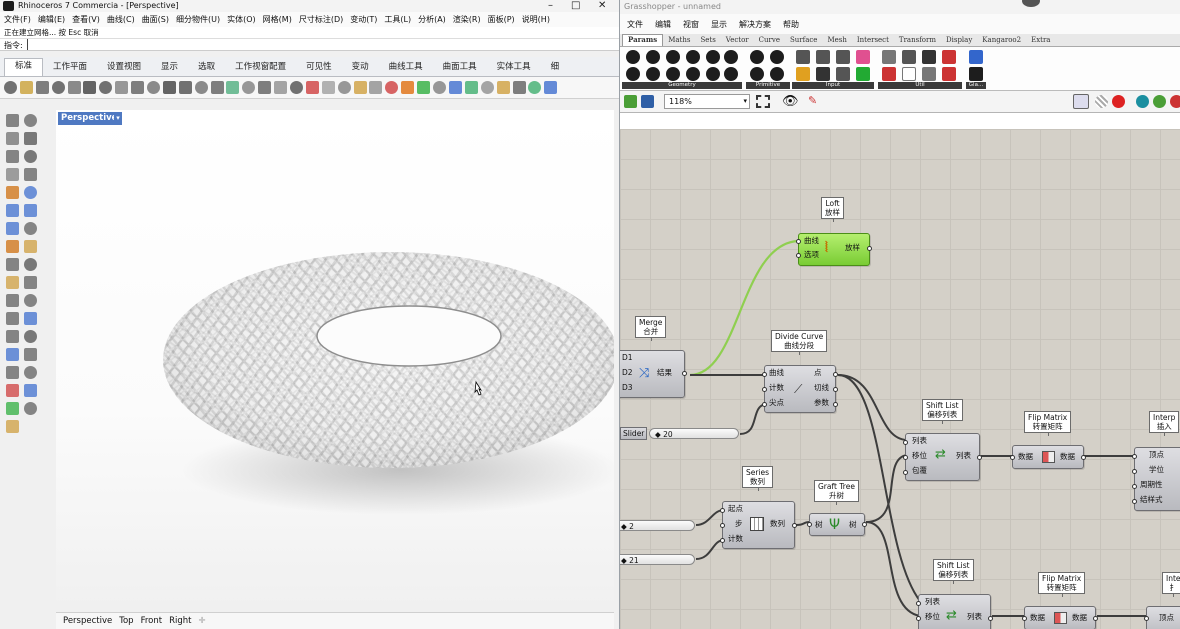 The image size is (1180, 629). I want to click on gh-tab-mesh: Mesh, so click(836, 41).